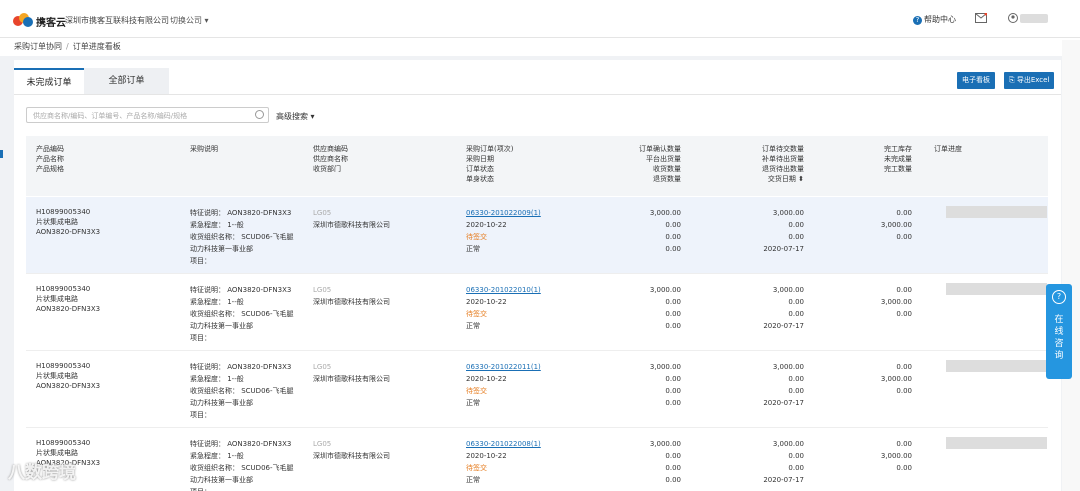  What do you see at coordinates (23, 20) in the screenshot?
I see `logo-icon` at bounding box center [23, 20].